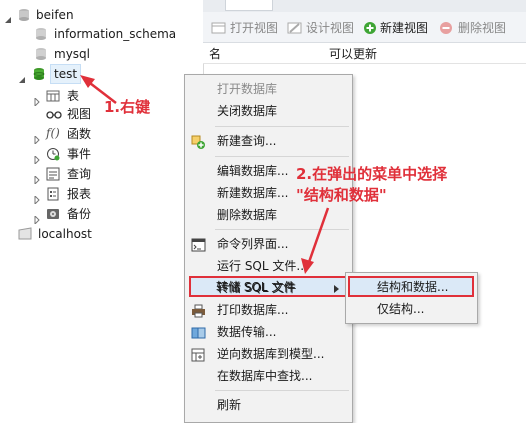  What do you see at coordinates (372, 174) in the screenshot?
I see `annotation-step2-line1: 2.在弹出的菜单中选择` at bounding box center [372, 174].